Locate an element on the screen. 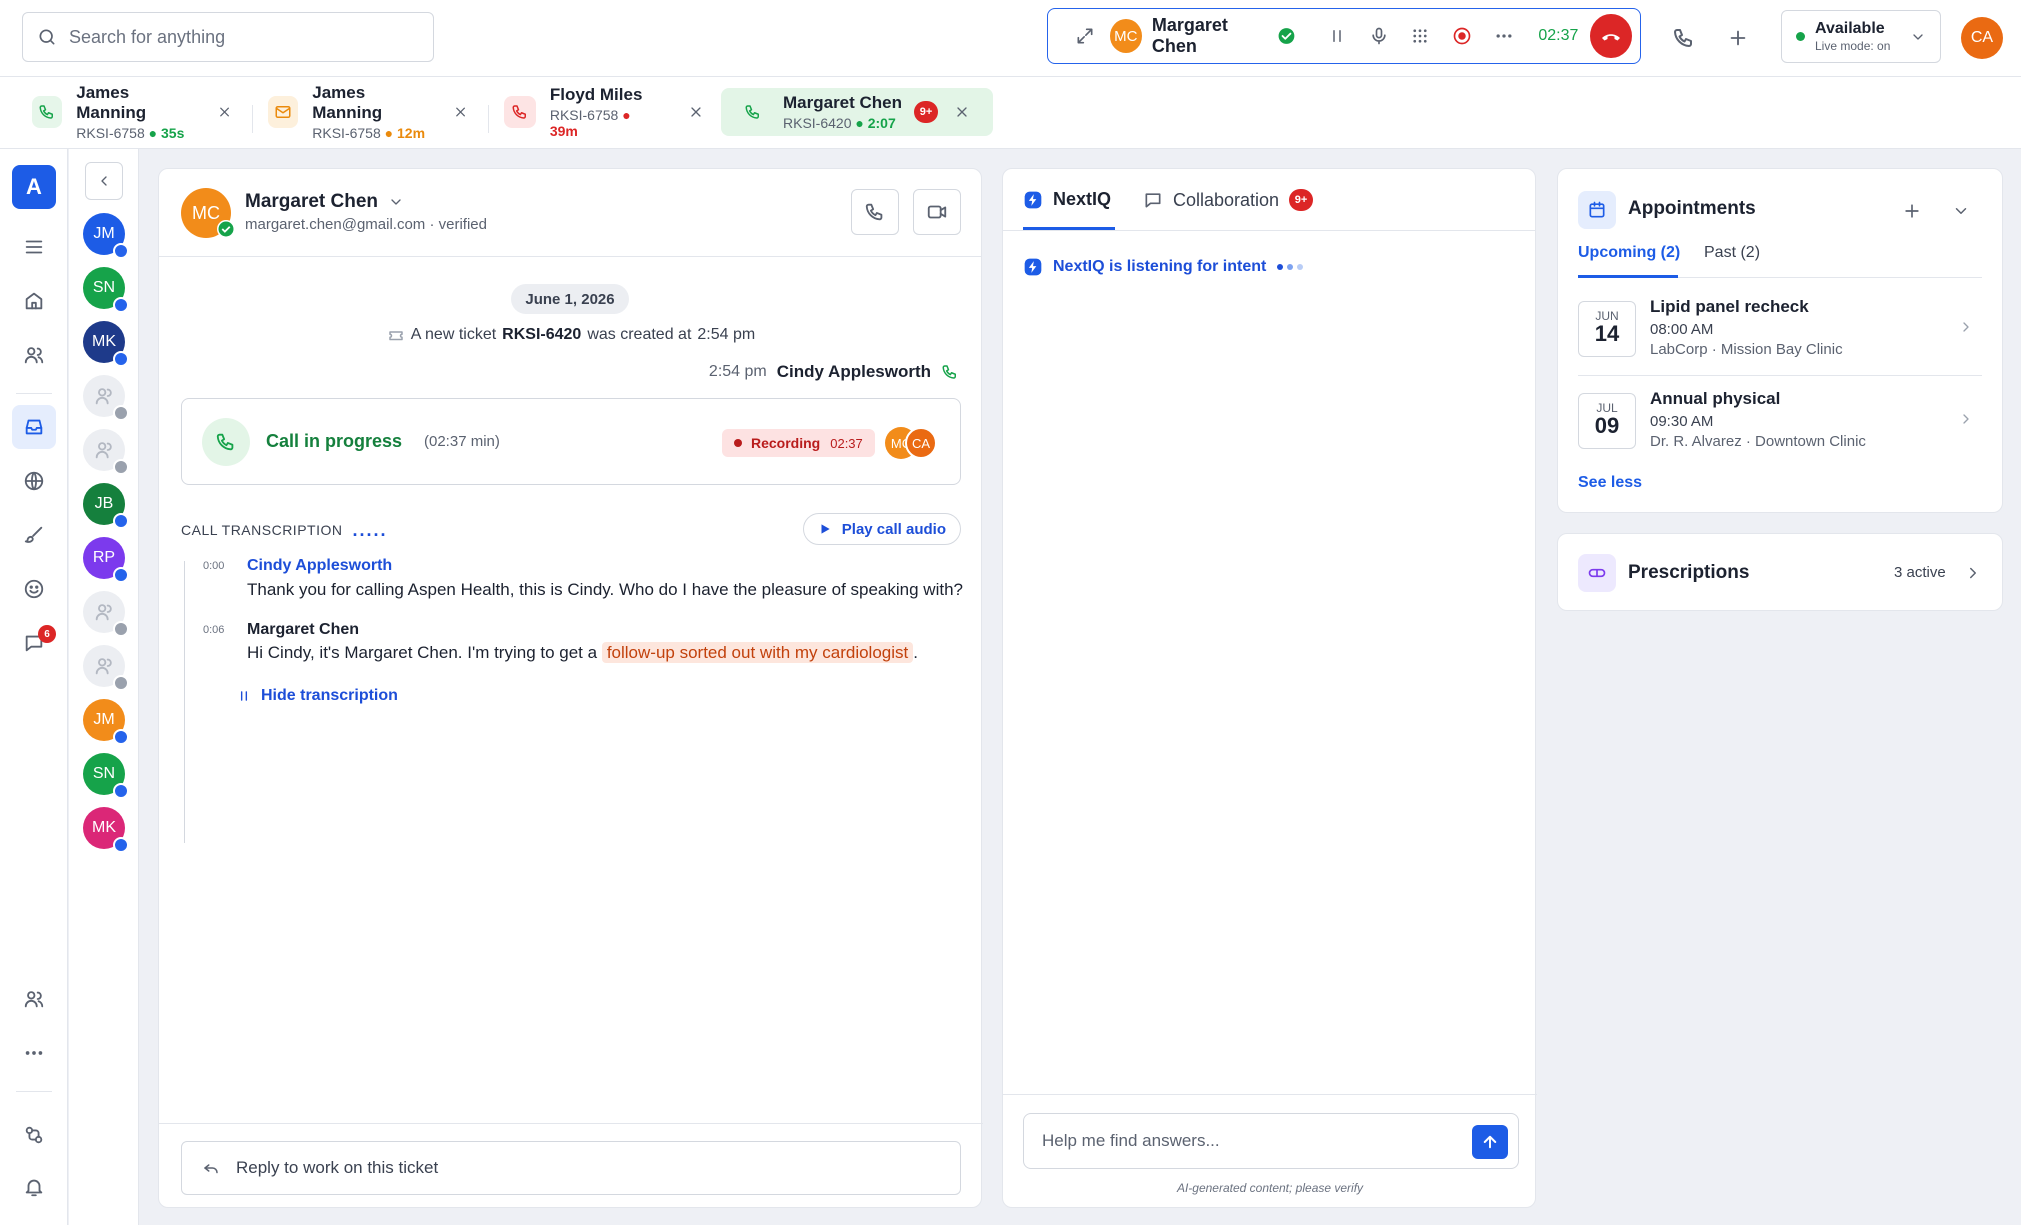  hold-button is located at coordinates (1337, 36).